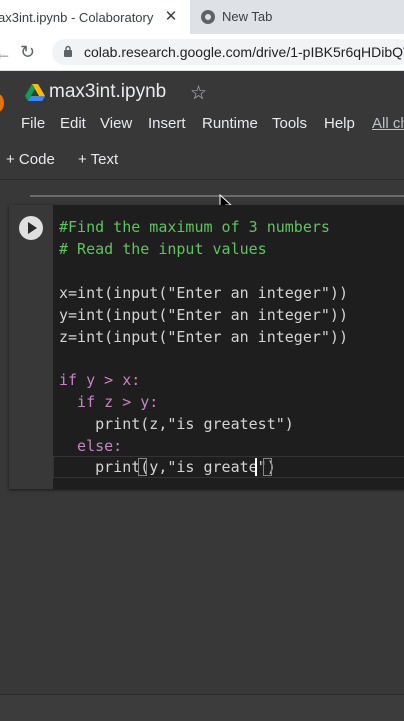  What do you see at coordinates (388, 123) in the screenshot?
I see `menu-all-changes: All ch` at bounding box center [388, 123].